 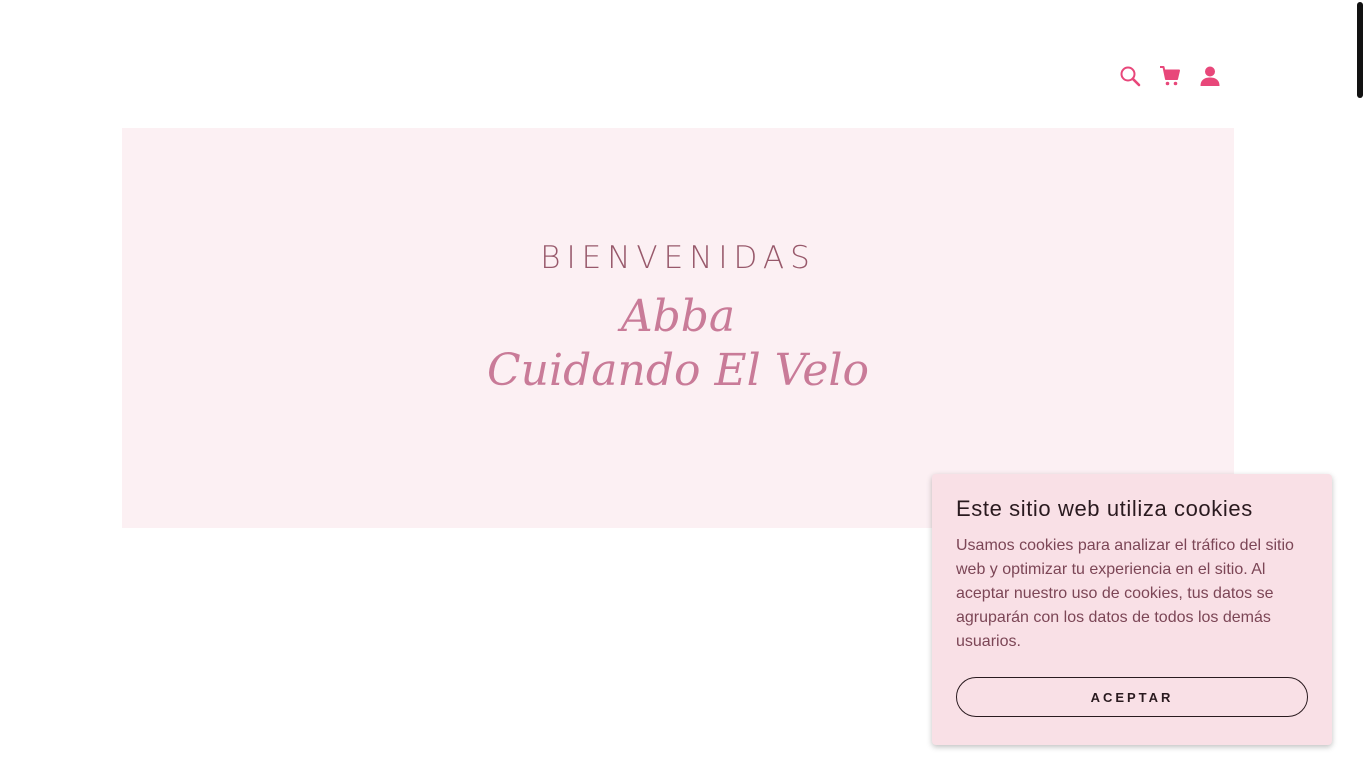 I want to click on search-icon, so click(x=1130, y=76).